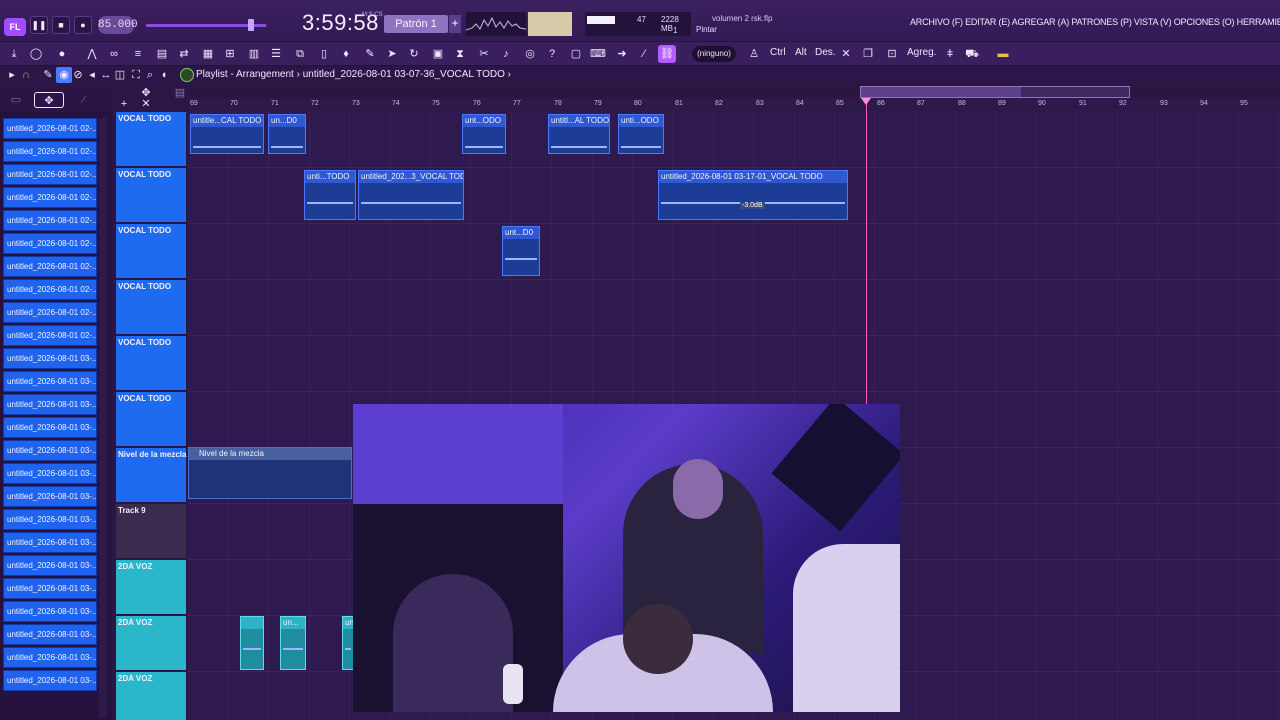  Describe the element at coordinates (921, 52) in the screenshot. I see `add-button: Agreg.` at that location.